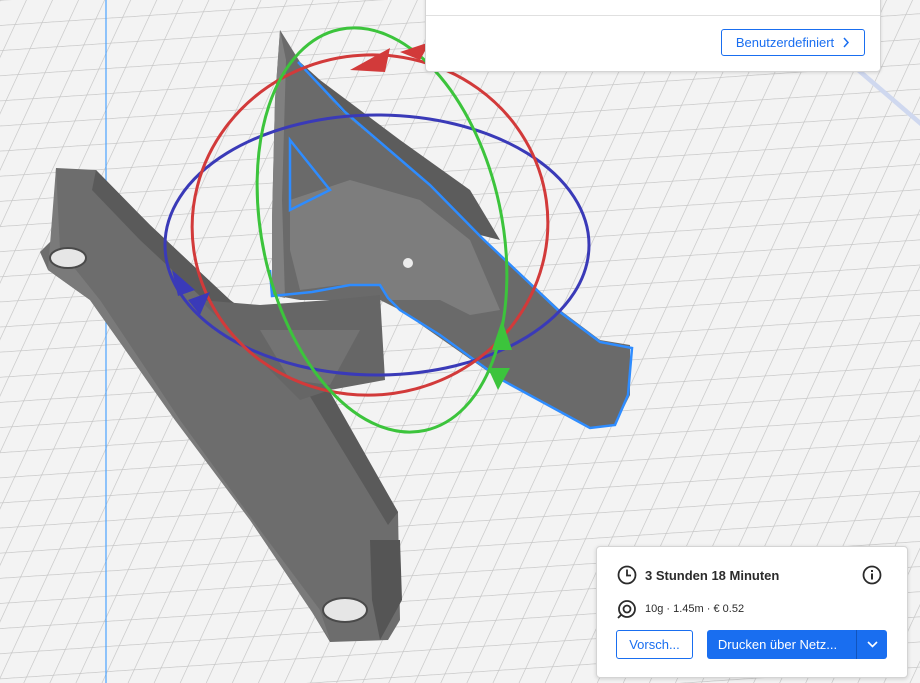  What do you see at coordinates (627, 575) in the screenshot?
I see `clock-icon` at bounding box center [627, 575].